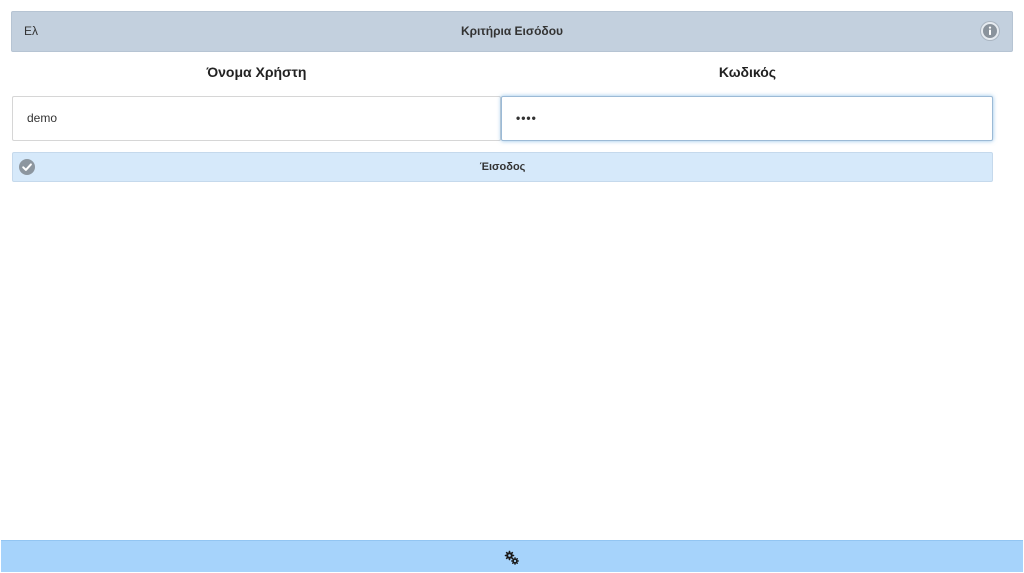  Describe the element at coordinates (747, 72) in the screenshot. I see `password-label: Κωδικός` at that location.